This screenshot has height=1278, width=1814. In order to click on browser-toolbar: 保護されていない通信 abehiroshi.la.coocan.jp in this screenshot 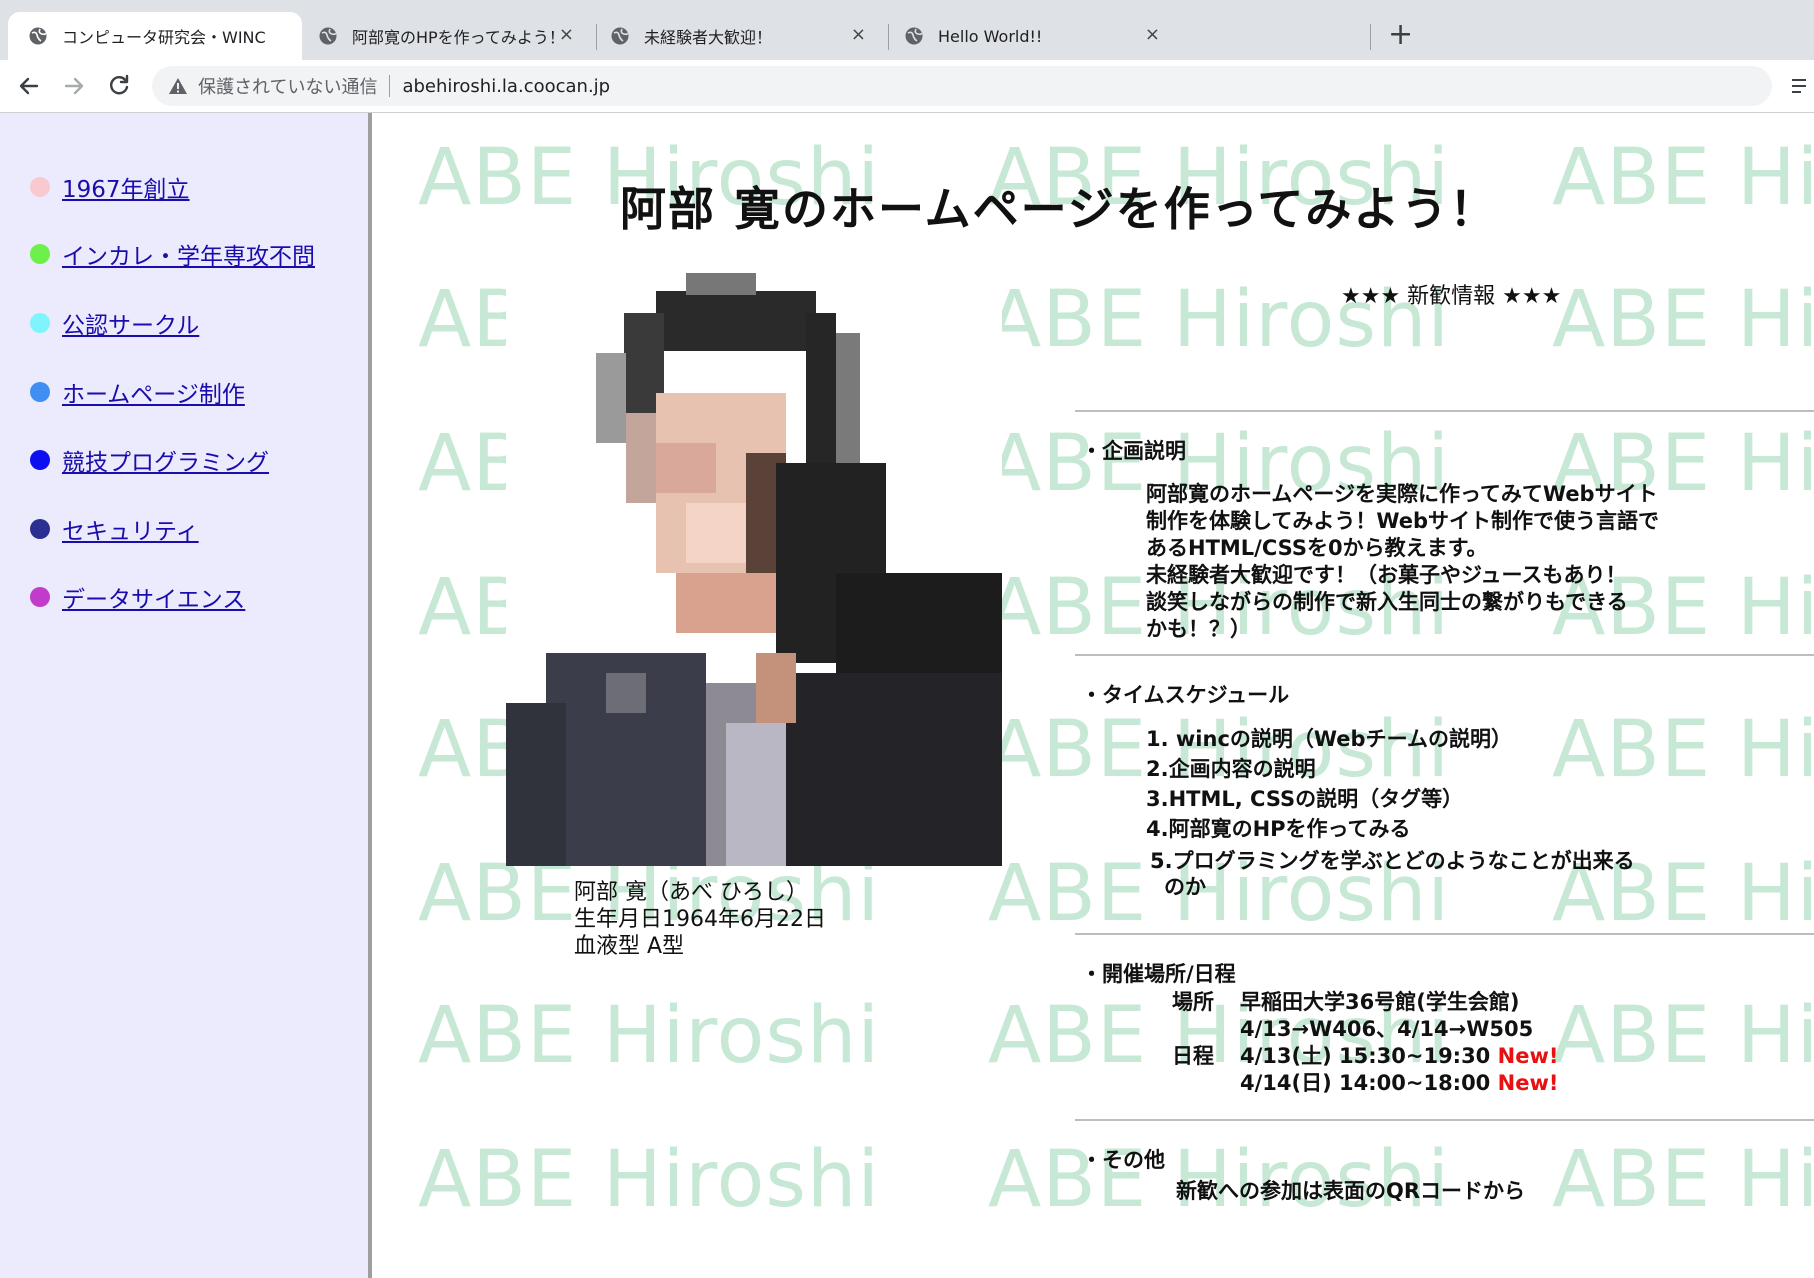, I will do `click(907, 86)`.